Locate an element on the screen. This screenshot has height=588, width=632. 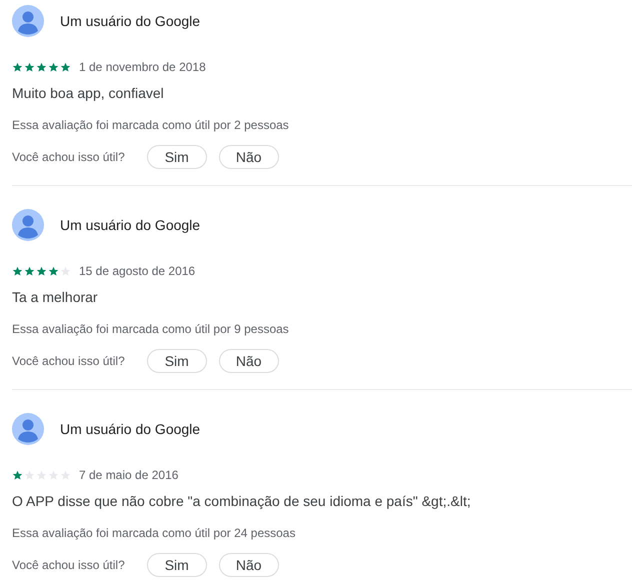
review-date: 7 de maio de 2016 is located at coordinates (128, 475).